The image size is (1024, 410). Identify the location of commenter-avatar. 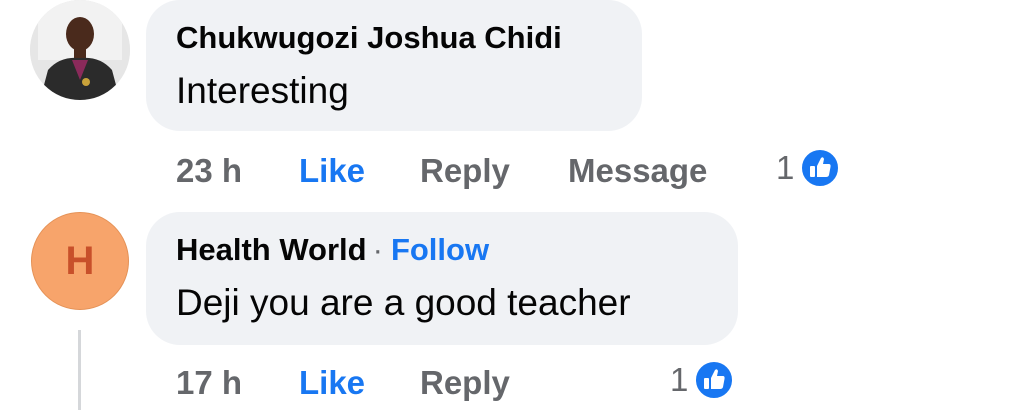
(80, 50).